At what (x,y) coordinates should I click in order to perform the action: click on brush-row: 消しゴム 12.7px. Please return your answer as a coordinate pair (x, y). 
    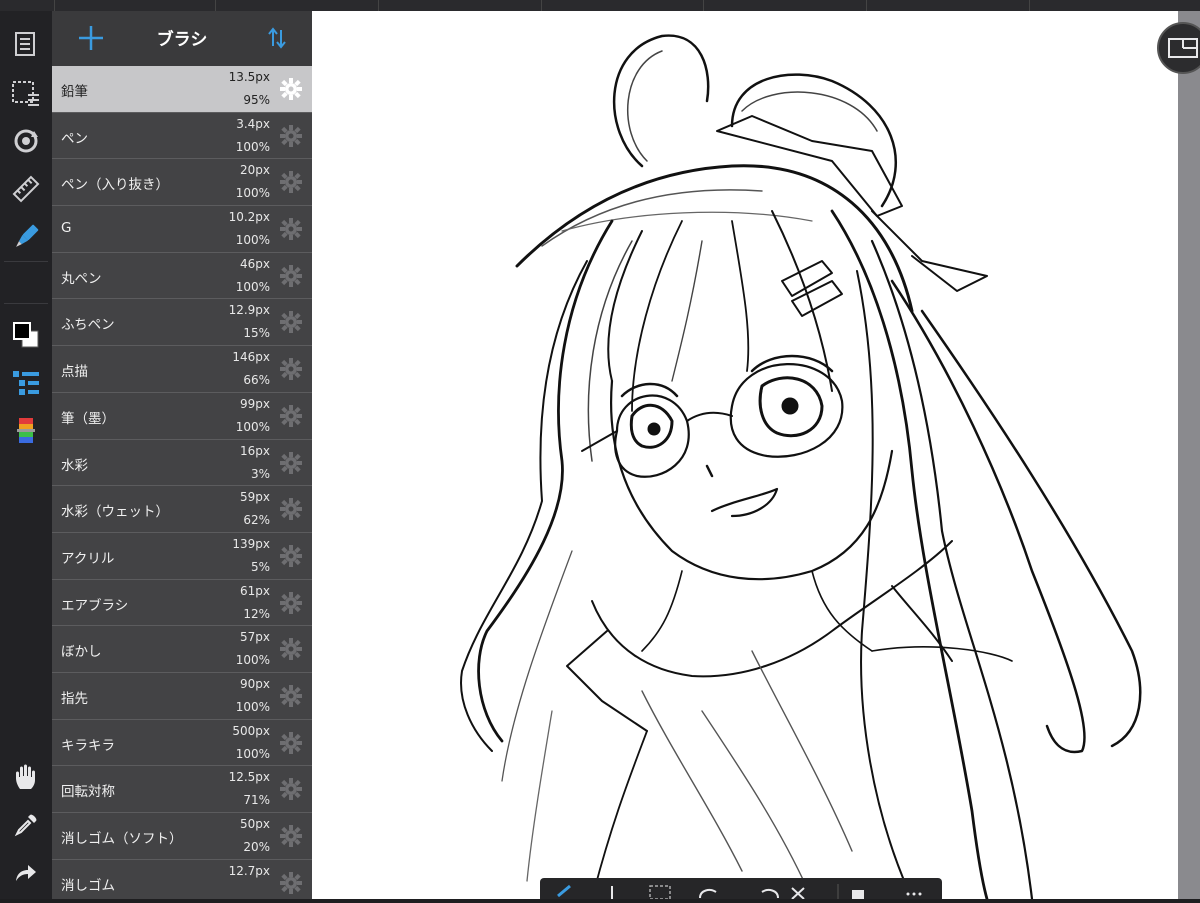
    Looking at the image, I should click on (182, 879).